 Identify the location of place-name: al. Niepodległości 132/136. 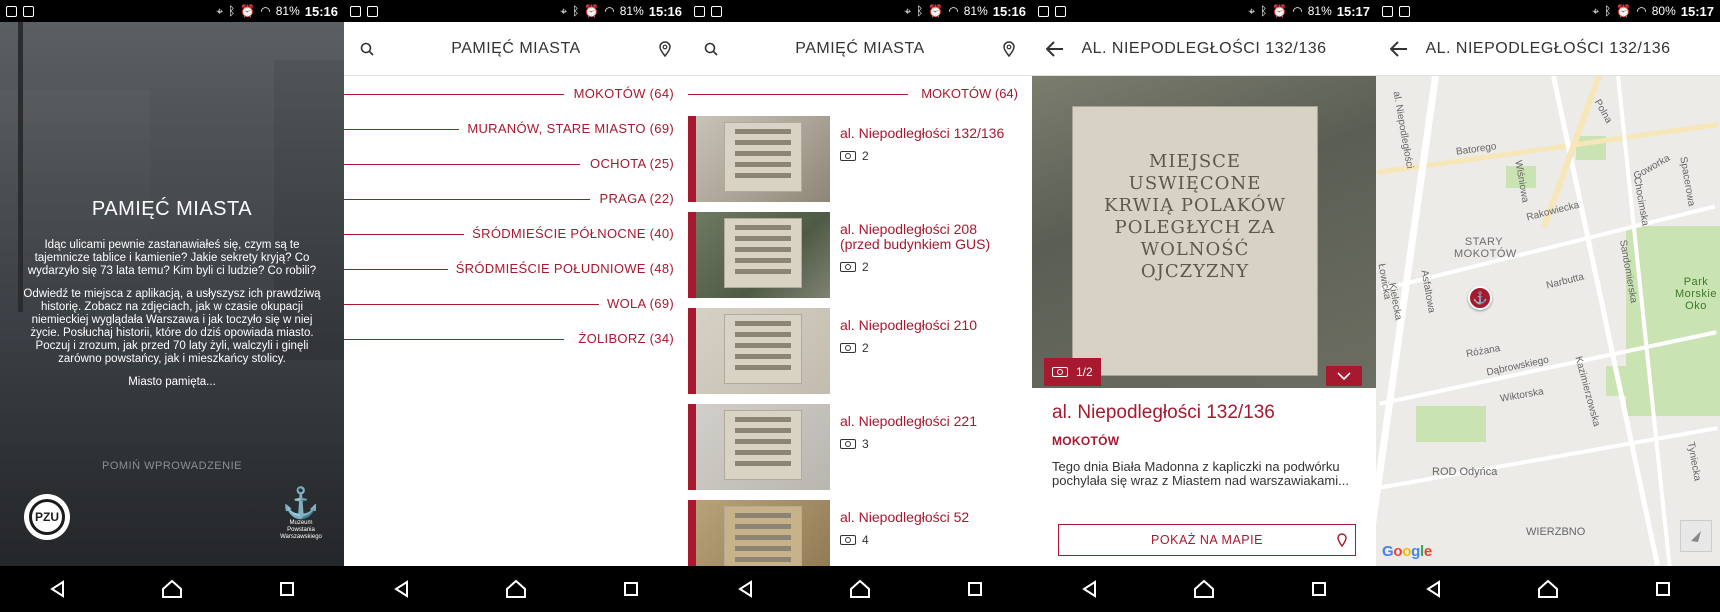
(922, 133).